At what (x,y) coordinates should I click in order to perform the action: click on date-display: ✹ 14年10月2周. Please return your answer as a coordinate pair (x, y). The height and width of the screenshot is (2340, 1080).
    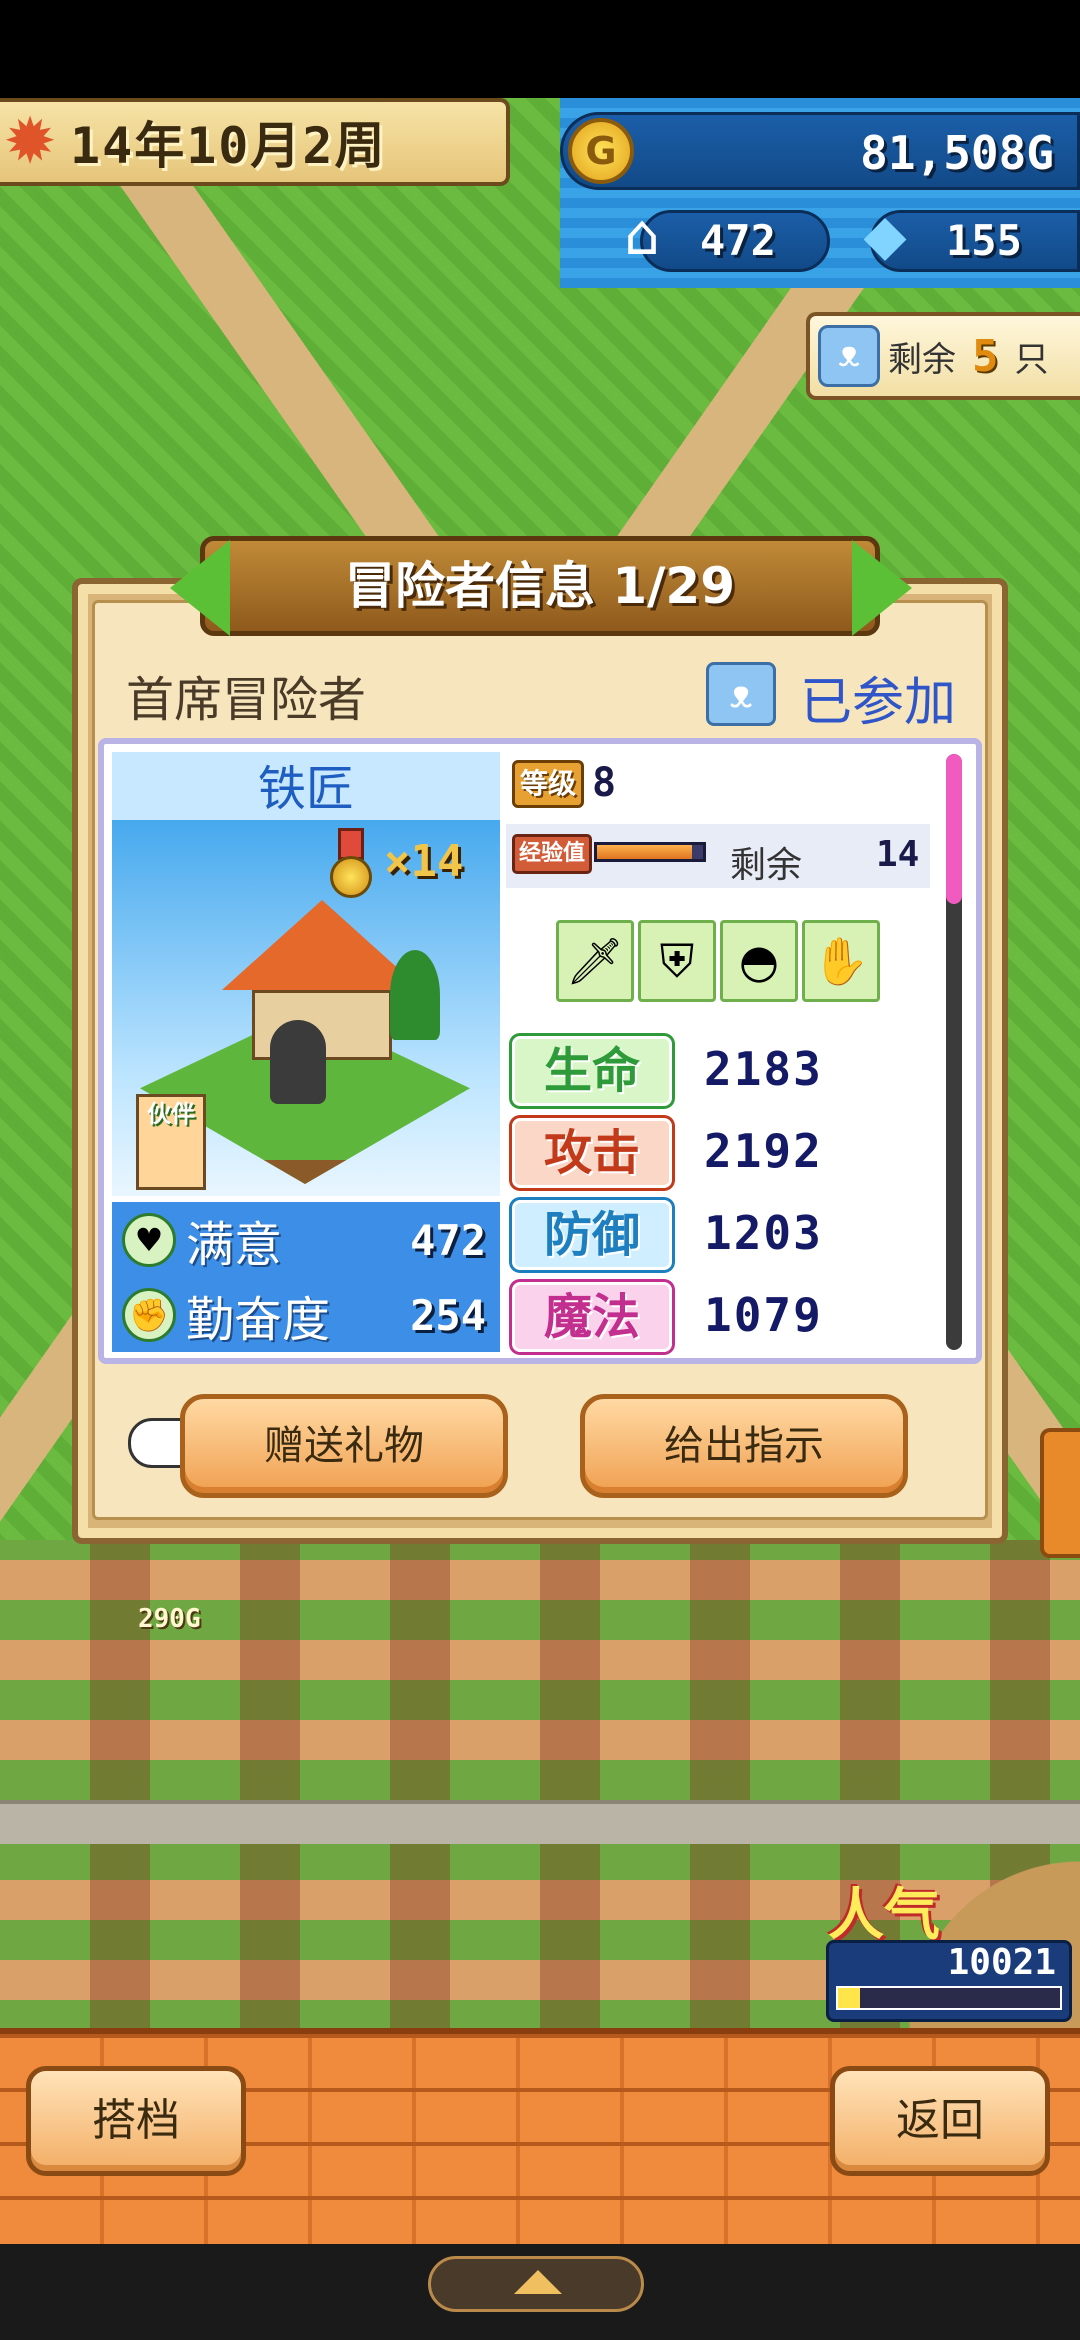
    Looking at the image, I should click on (255, 142).